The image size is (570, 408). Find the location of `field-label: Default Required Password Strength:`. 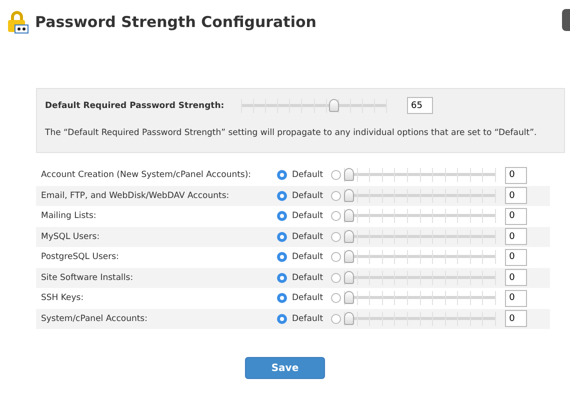

field-label: Default Required Password Strength: is located at coordinates (135, 105).